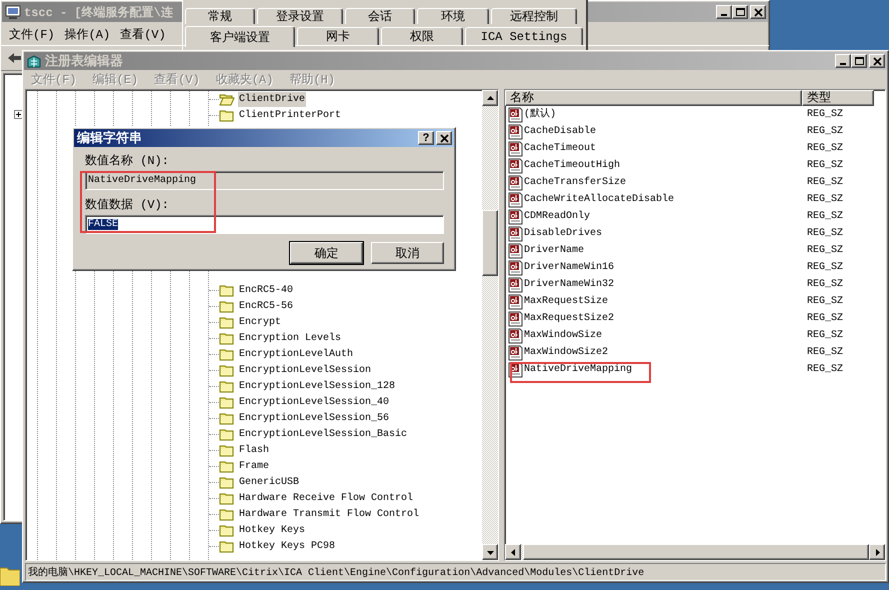  I want to click on tab: ICA Settings, so click(524, 36).